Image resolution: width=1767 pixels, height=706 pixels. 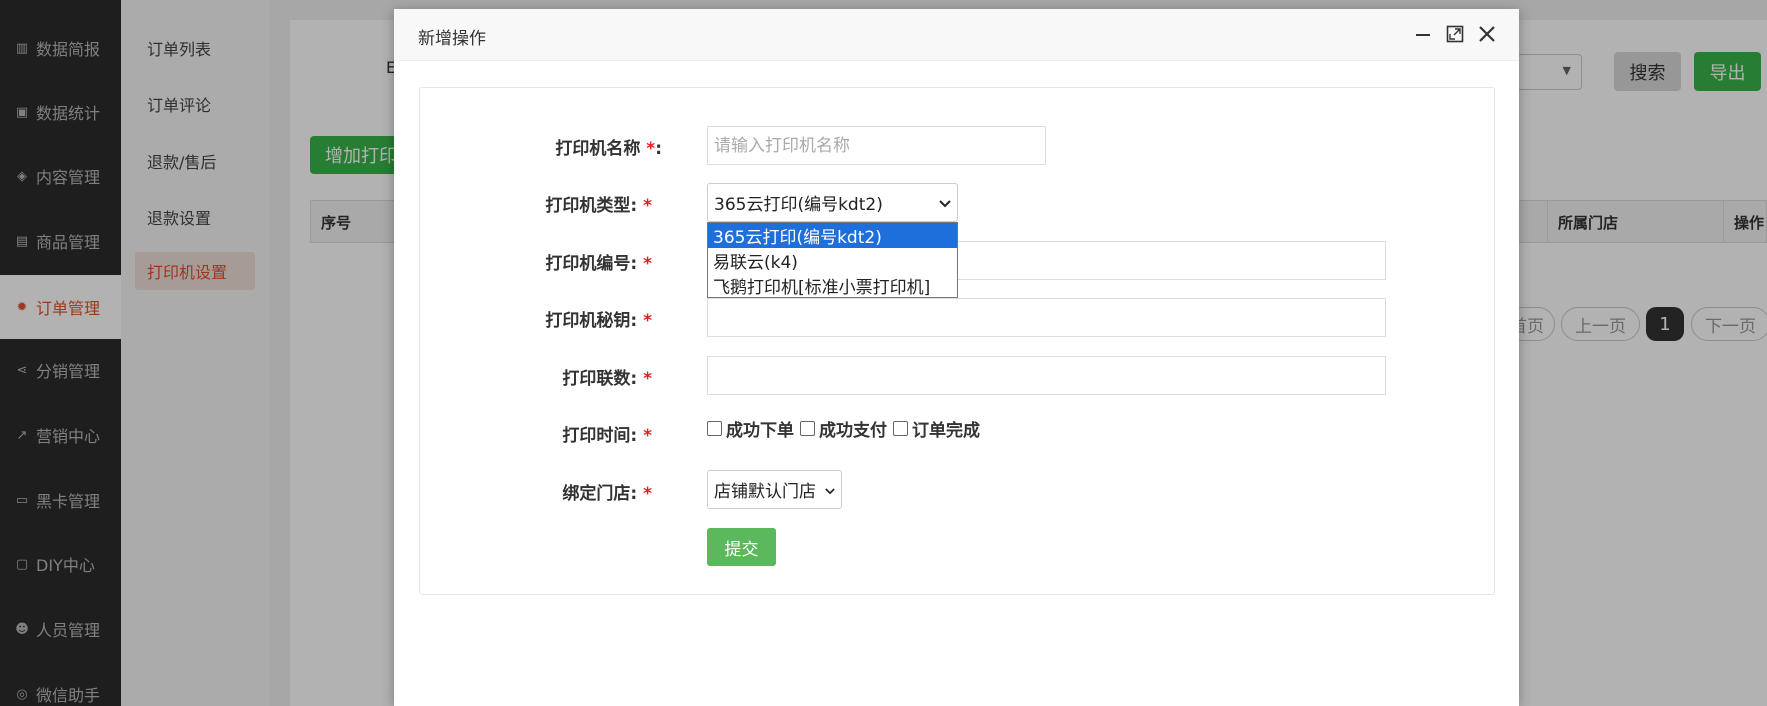 I want to click on printer-secret-input, so click(x=1046, y=317).